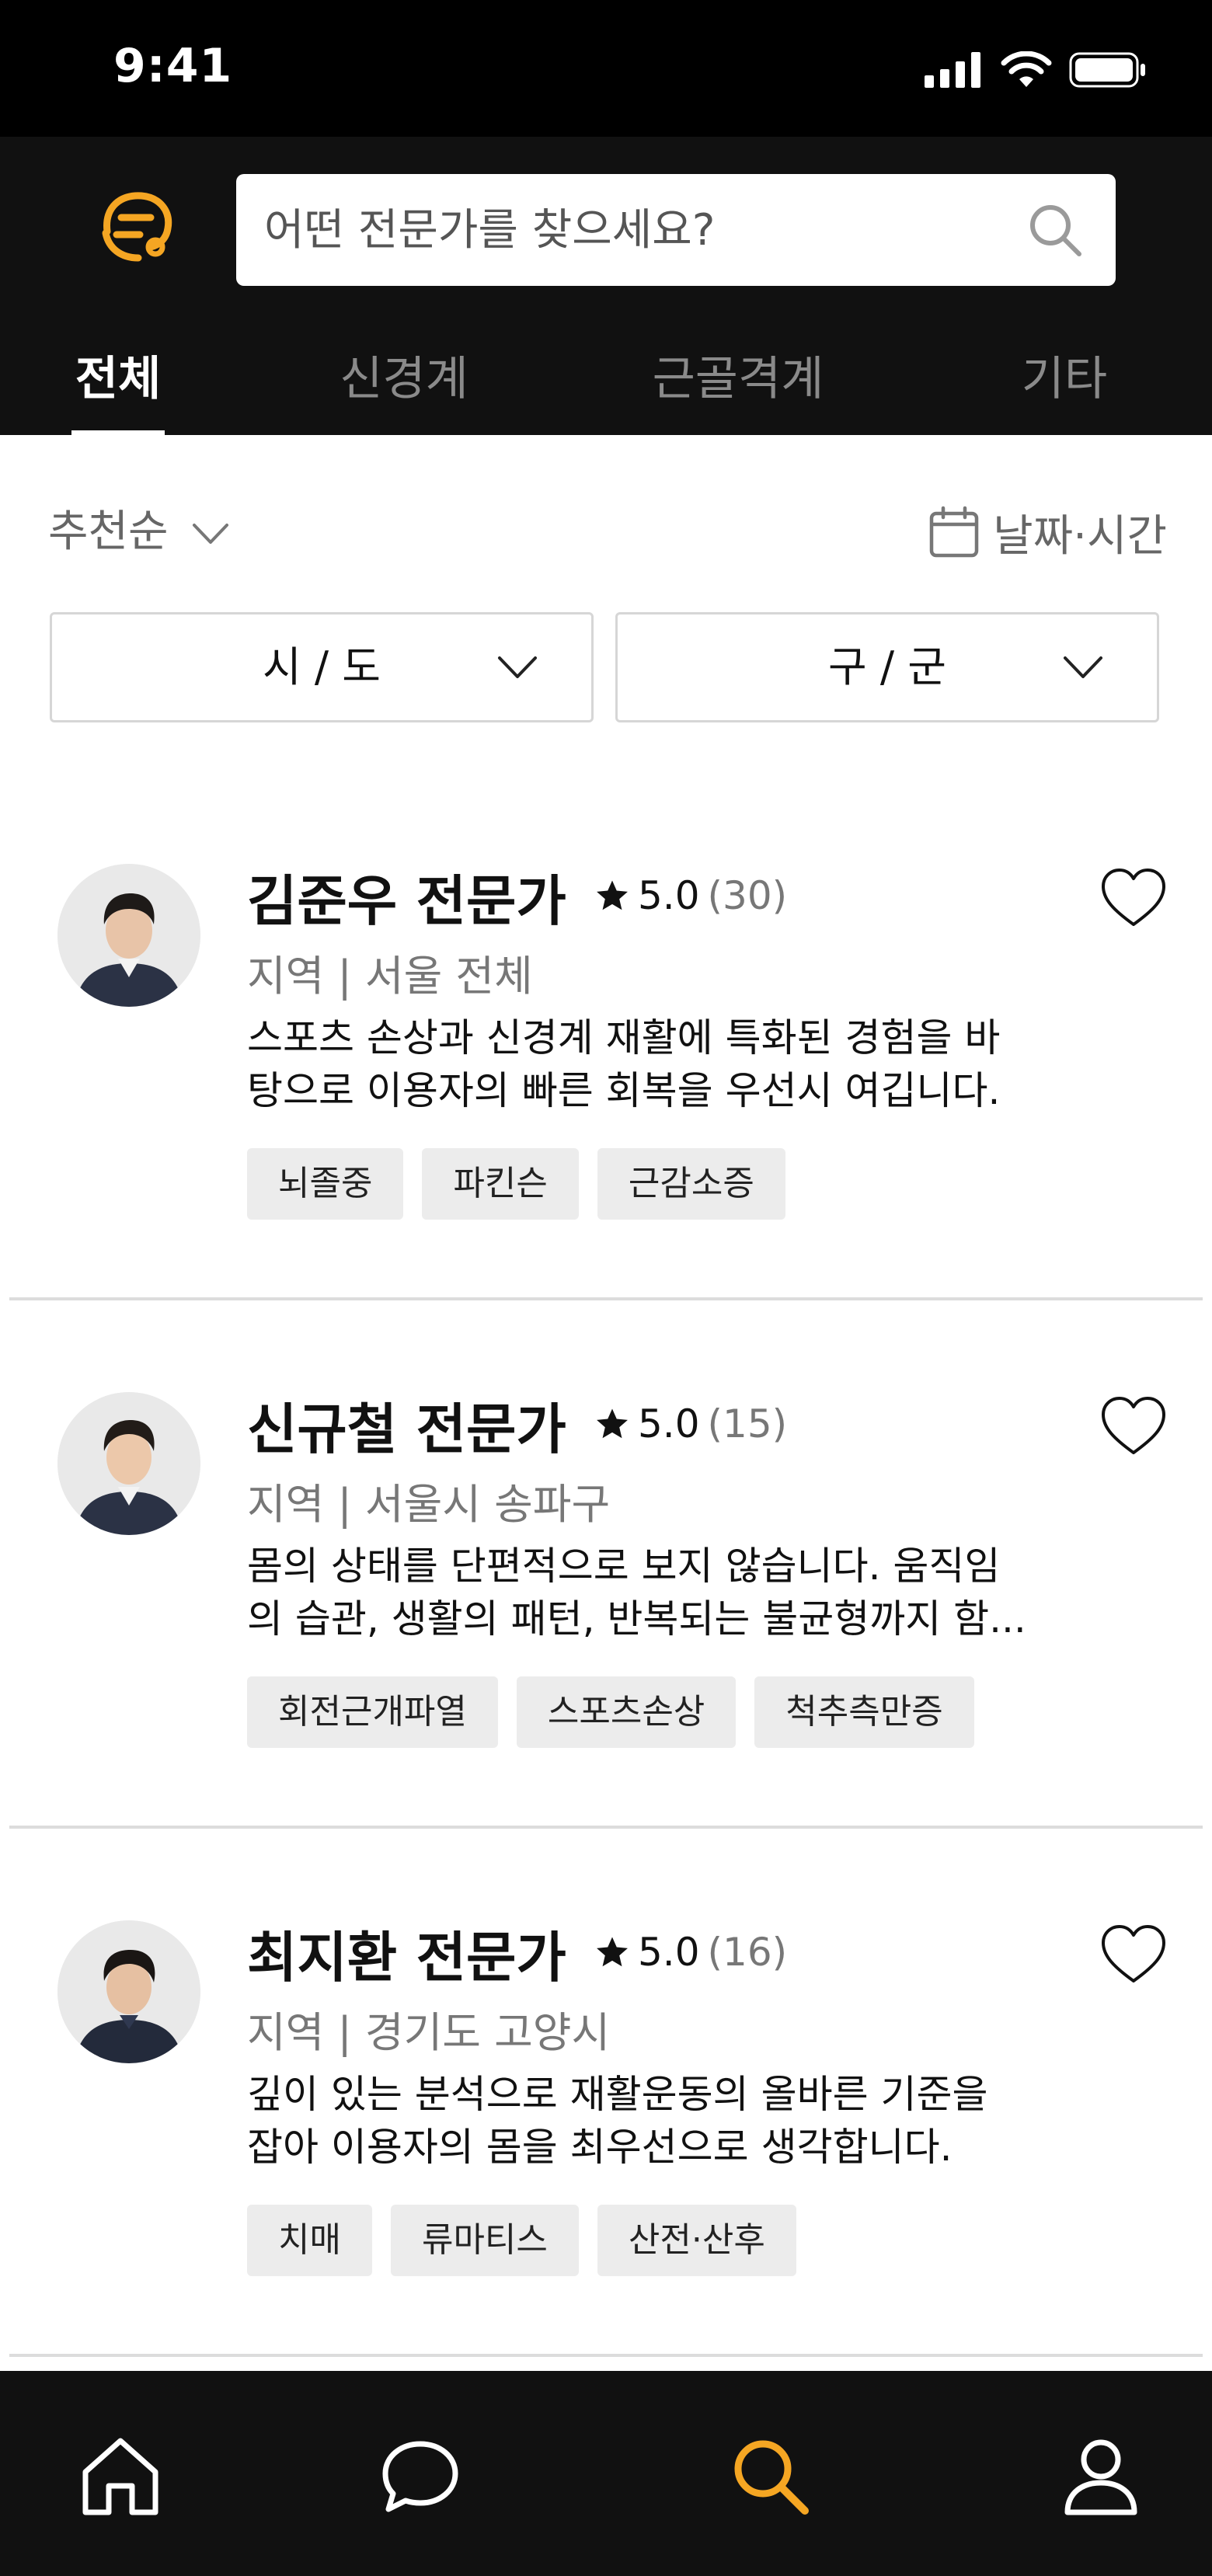  Describe the element at coordinates (606, 388) in the screenshot. I see `category-tabs: 전체 신경계 근골격계 기타` at that location.